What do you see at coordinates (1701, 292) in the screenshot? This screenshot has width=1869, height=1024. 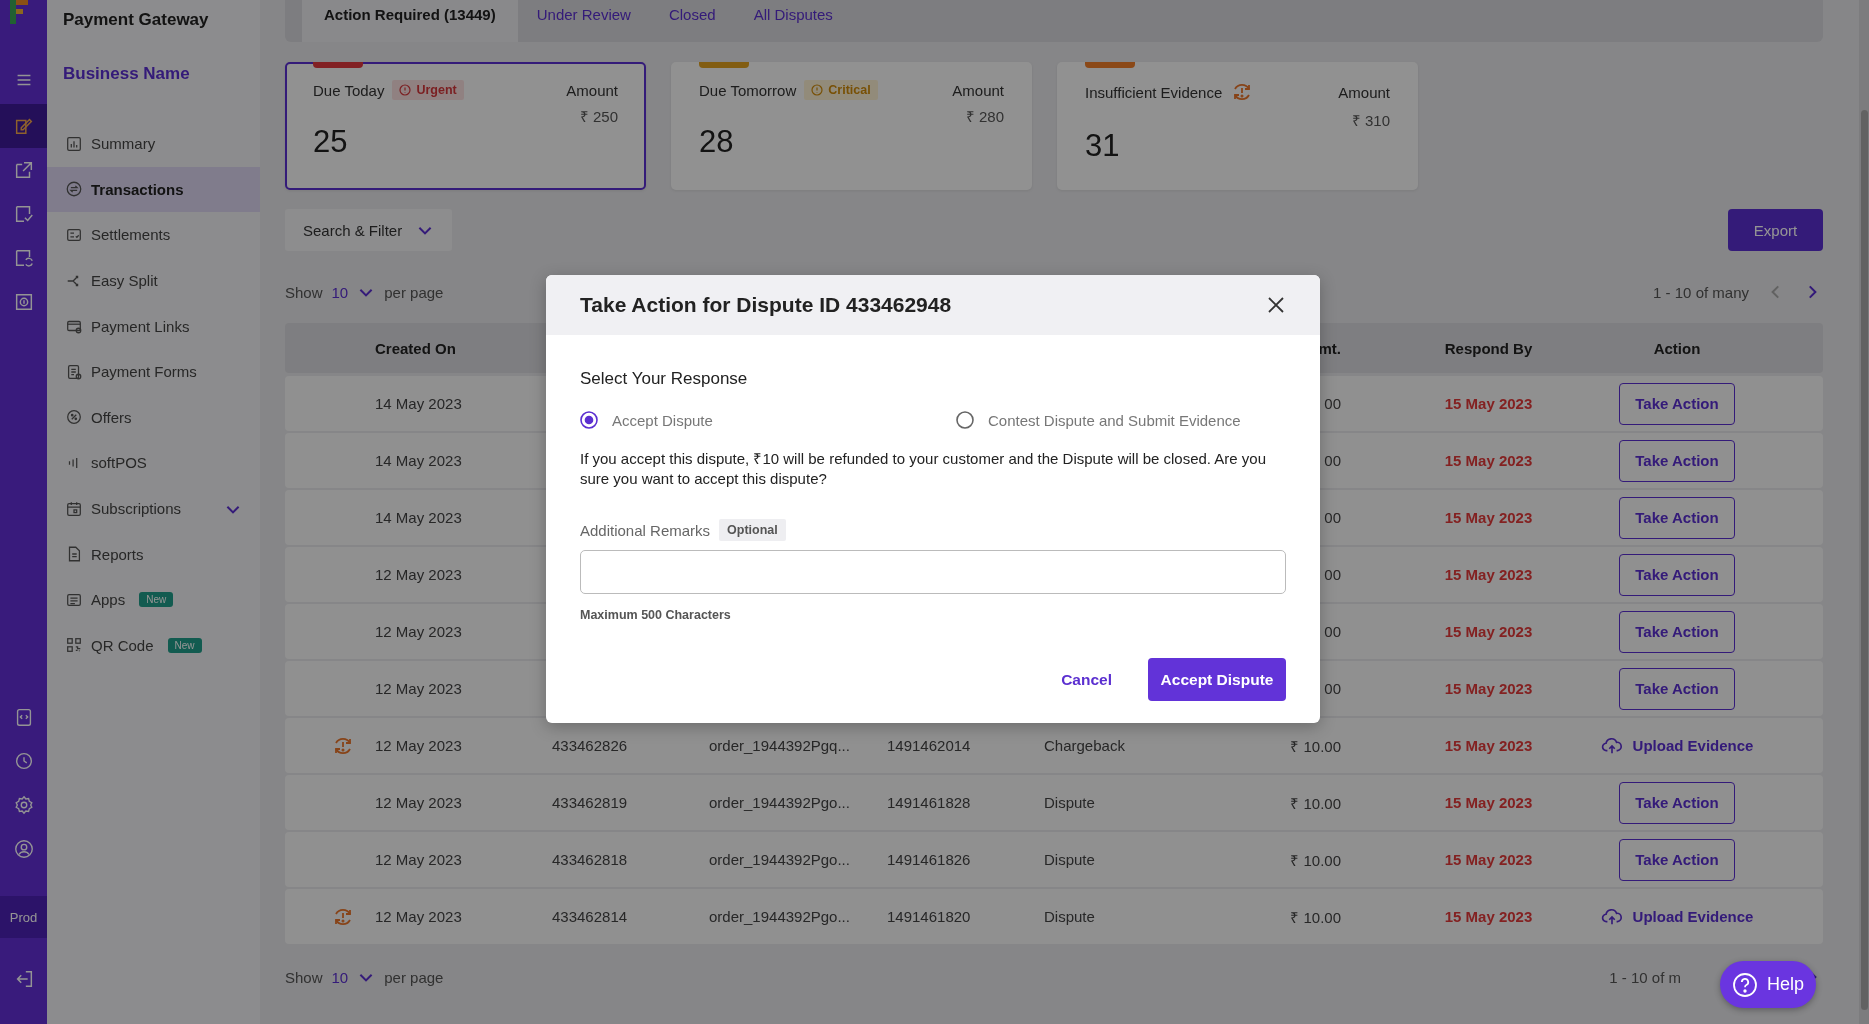 I see `page-range: 1 - 10 of many` at bounding box center [1701, 292].